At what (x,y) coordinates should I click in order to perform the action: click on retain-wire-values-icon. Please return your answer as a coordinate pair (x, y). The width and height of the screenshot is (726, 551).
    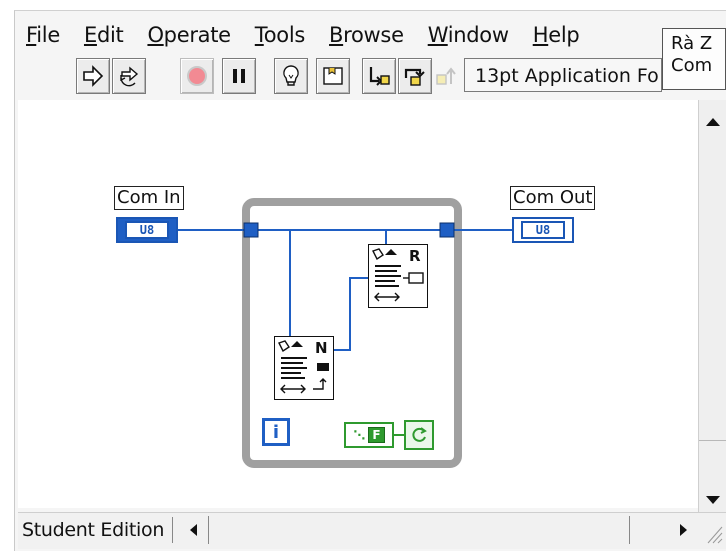
    Looking at the image, I should click on (333, 76).